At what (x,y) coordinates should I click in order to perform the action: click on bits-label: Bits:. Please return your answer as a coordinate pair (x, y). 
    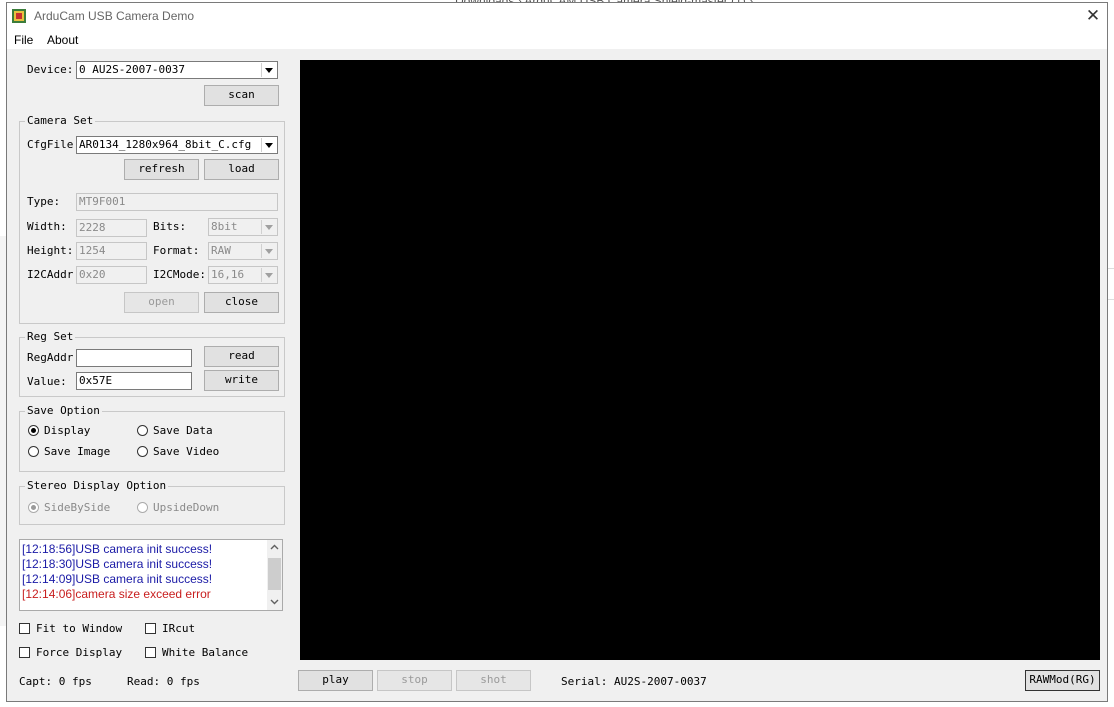
    Looking at the image, I should click on (170, 226).